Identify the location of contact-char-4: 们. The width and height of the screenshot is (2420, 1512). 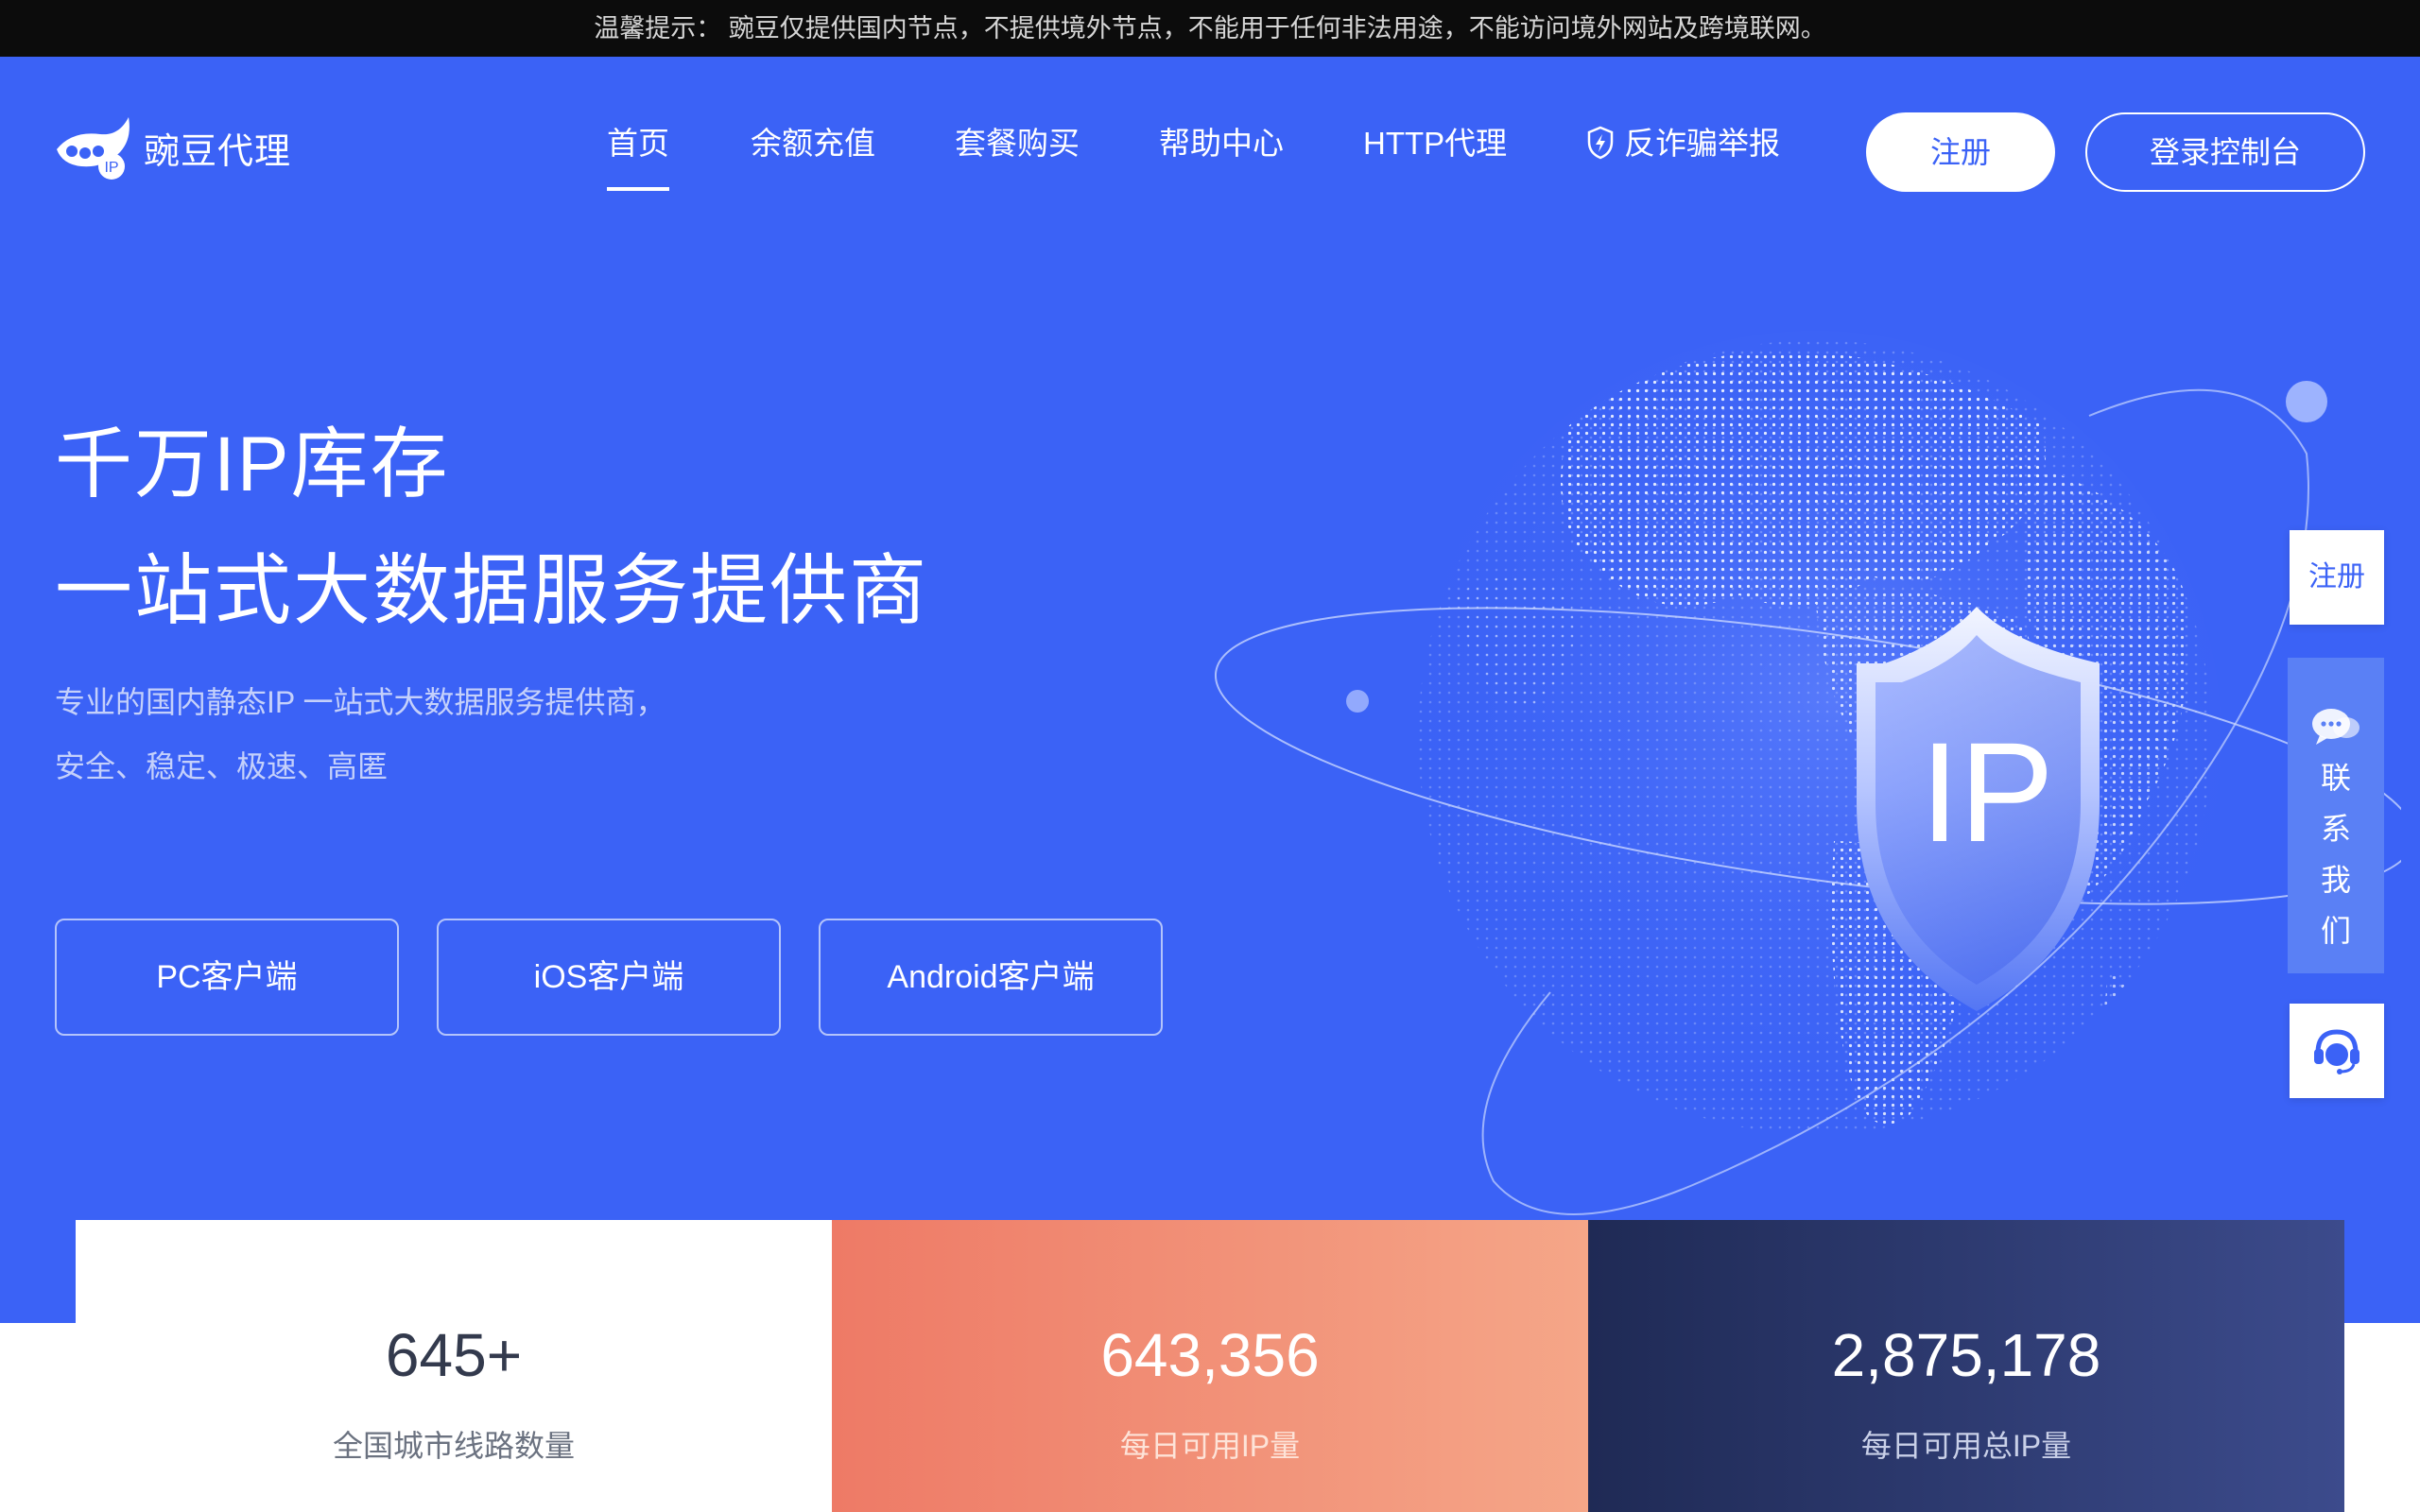
(2335, 931).